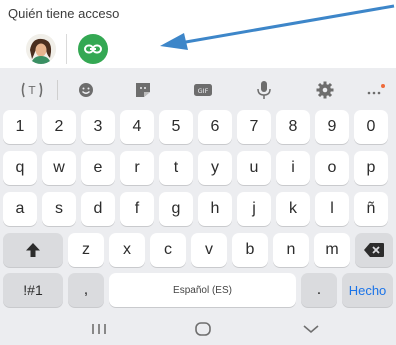 This screenshot has width=396, height=345. What do you see at coordinates (291, 250) in the screenshot?
I see `key-n: n` at bounding box center [291, 250].